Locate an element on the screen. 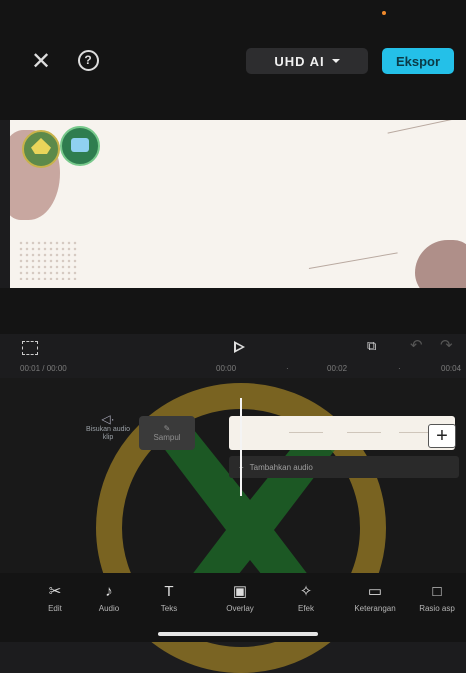 This screenshot has width=466, height=673. cover-button: ✎ Sampul is located at coordinates (167, 433).